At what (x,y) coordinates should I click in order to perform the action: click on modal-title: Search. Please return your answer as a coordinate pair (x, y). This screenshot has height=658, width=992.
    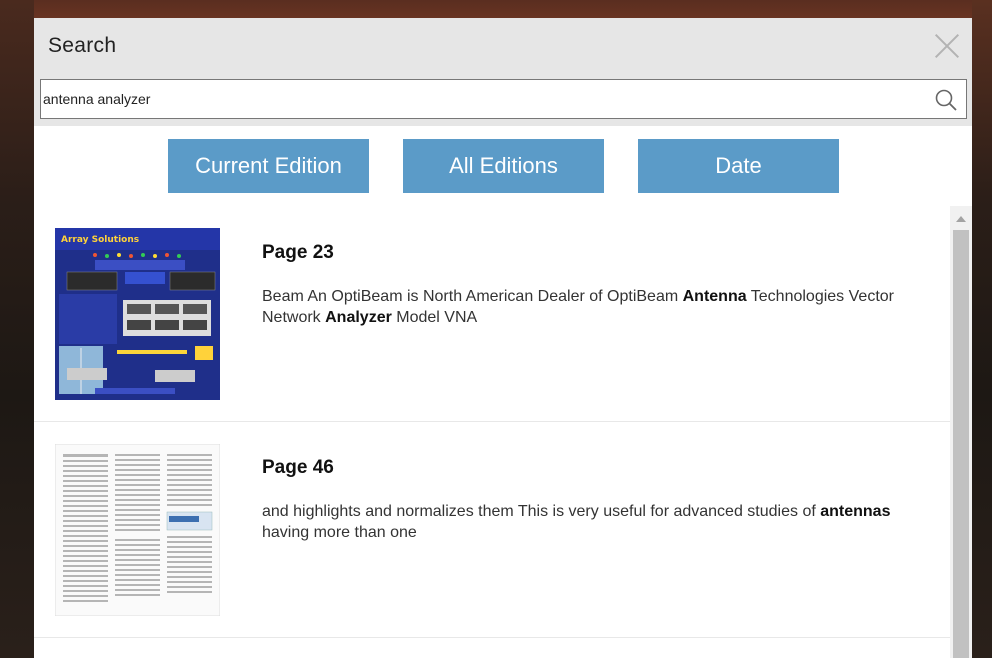
    Looking at the image, I should click on (82, 45).